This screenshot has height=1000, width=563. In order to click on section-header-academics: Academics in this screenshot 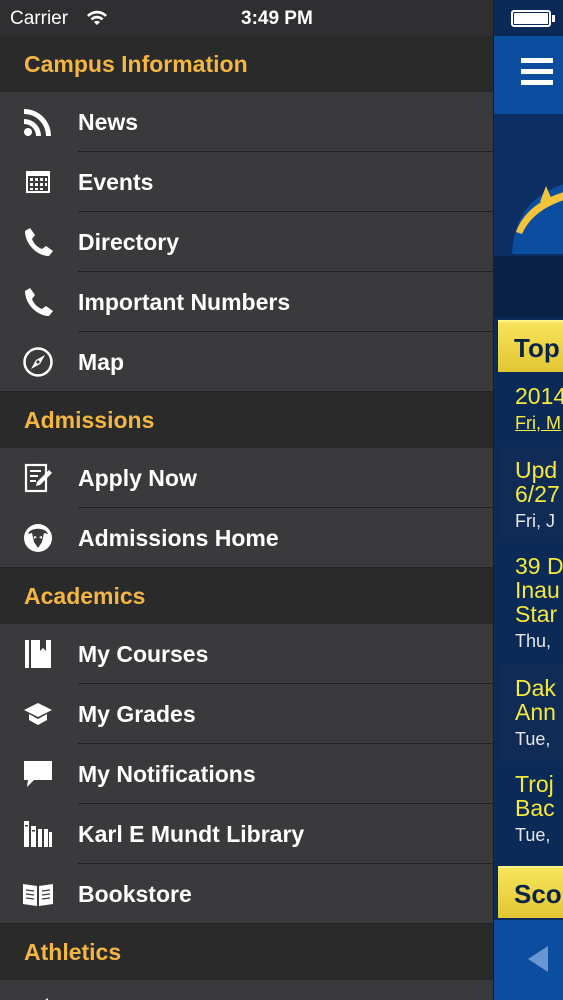, I will do `click(246, 596)`.